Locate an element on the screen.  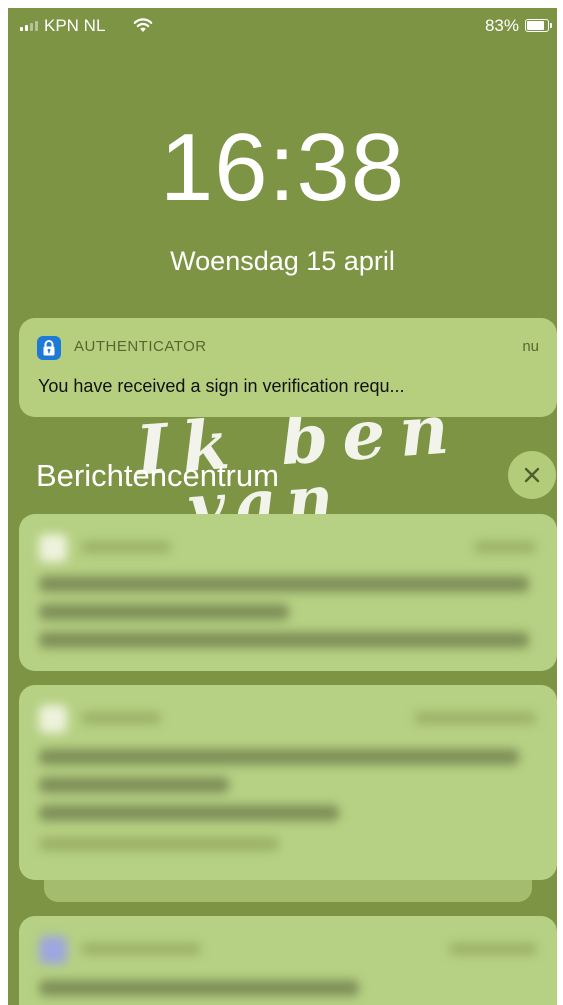
notification-app-name: AUTHENTICATOR is located at coordinates (140, 346).